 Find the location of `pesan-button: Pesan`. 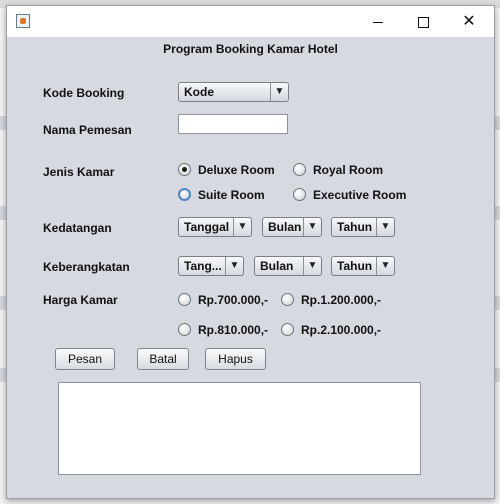

pesan-button: Pesan is located at coordinates (85, 359).